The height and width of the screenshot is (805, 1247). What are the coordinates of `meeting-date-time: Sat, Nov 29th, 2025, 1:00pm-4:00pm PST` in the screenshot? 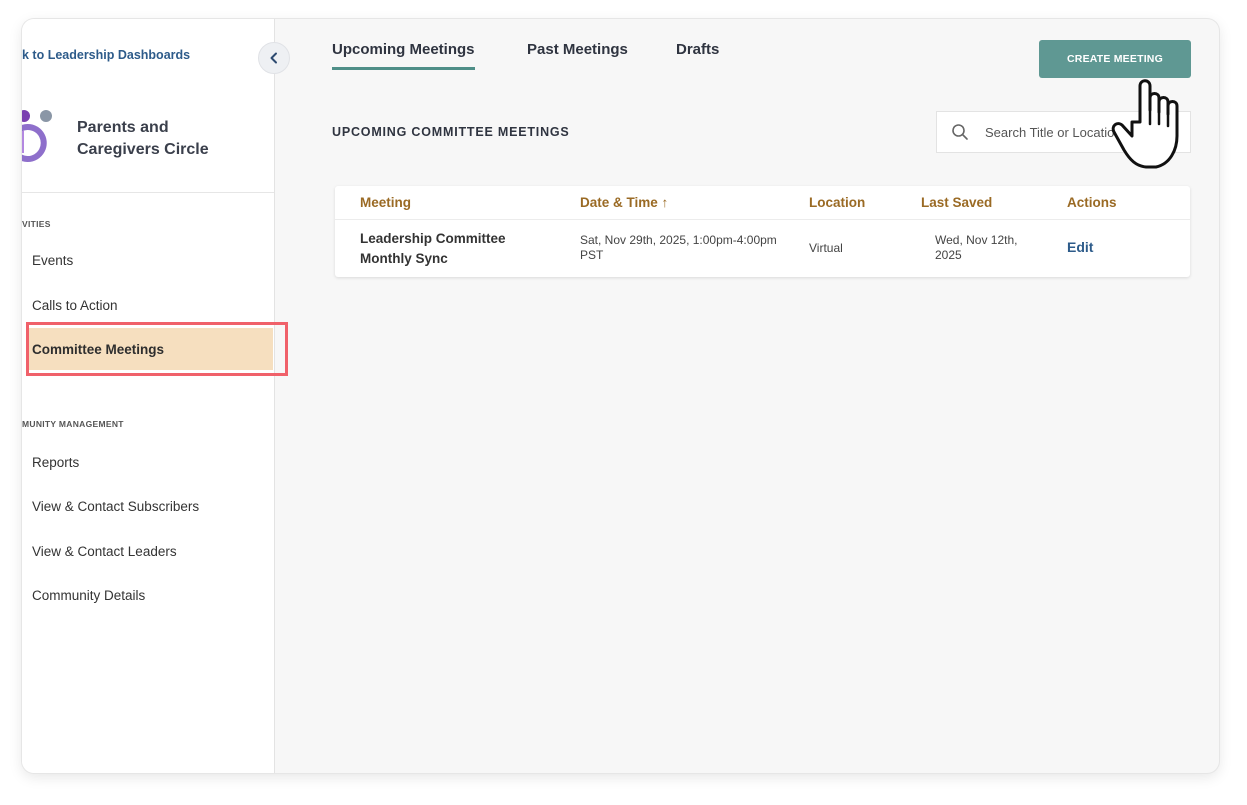 It's located at (687, 248).